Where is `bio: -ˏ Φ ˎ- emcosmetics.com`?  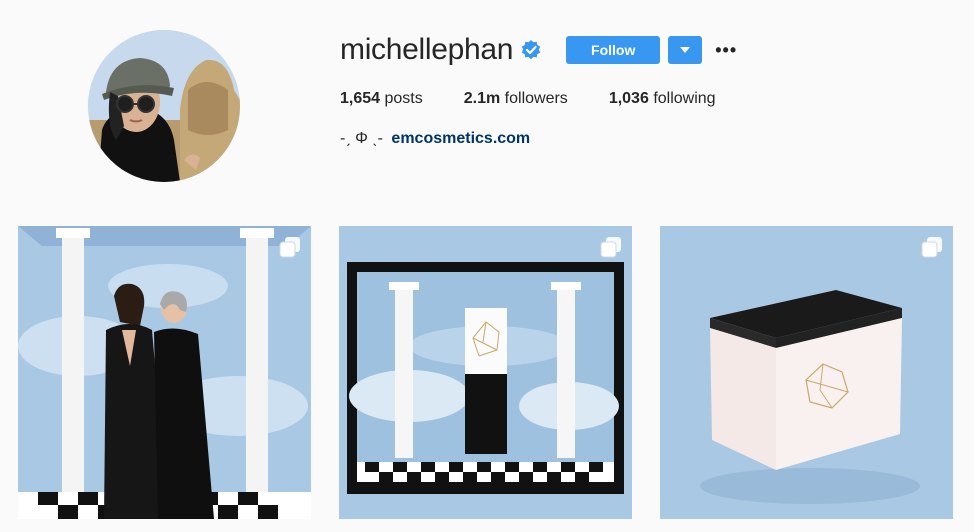 bio: -ˏ Φ ˎ- emcosmetics.com is located at coordinates (548, 139).